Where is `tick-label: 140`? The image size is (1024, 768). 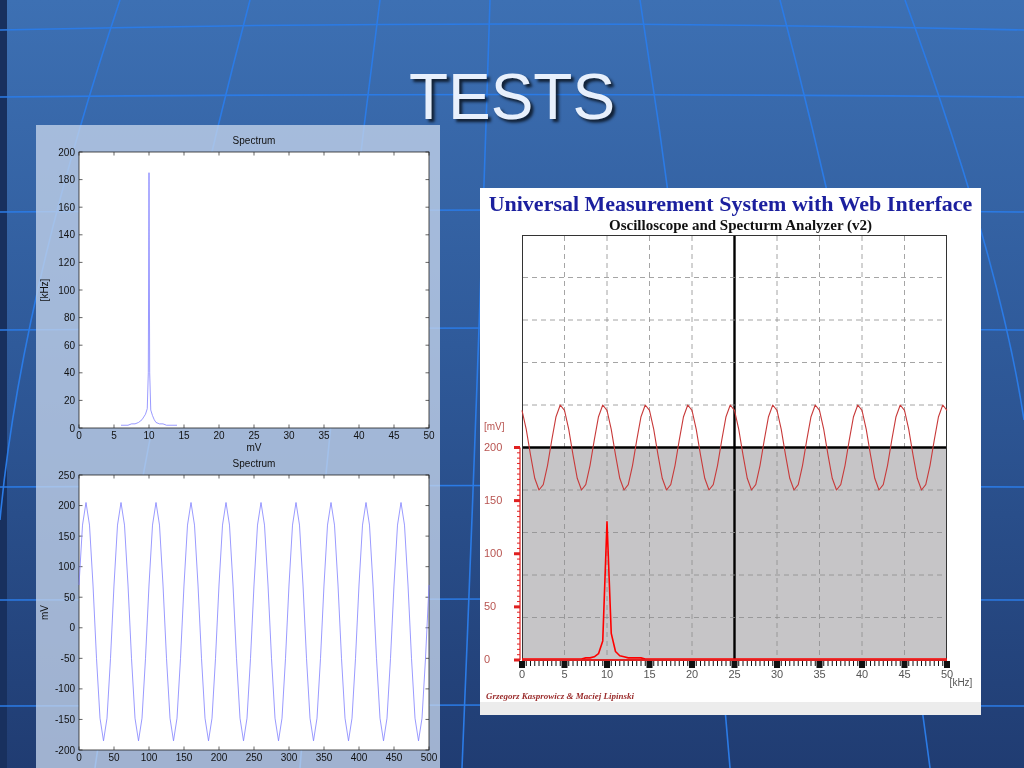
tick-label: 140 is located at coordinates (66, 235).